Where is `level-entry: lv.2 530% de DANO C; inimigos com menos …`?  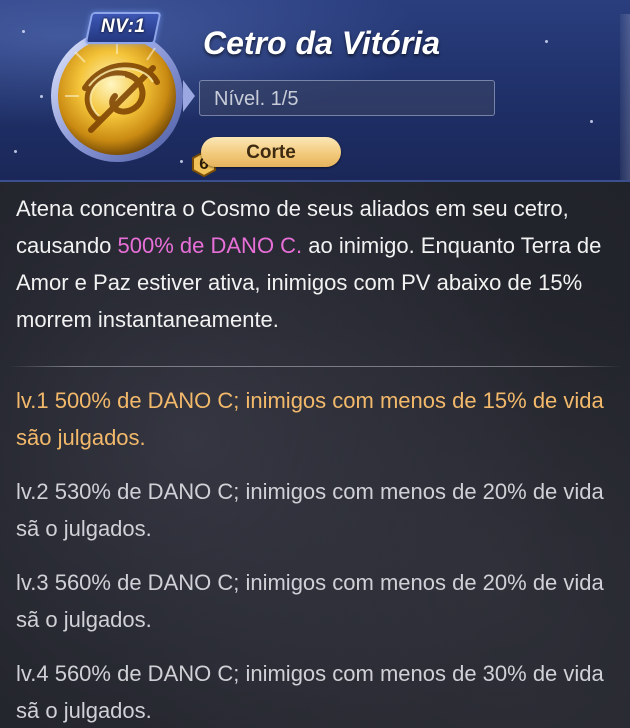 level-entry: lv.2 530% de DANO C; inimigos com menos … is located at coordinates (310, 510).